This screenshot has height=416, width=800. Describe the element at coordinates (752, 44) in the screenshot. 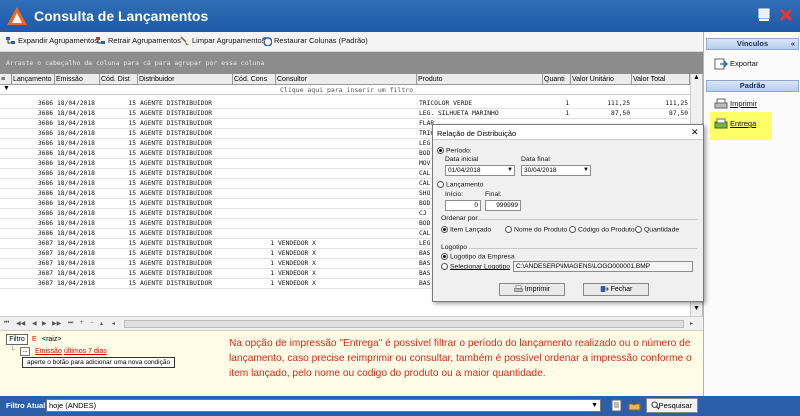

I see `section-vinculos: Vínculos «` at that location.